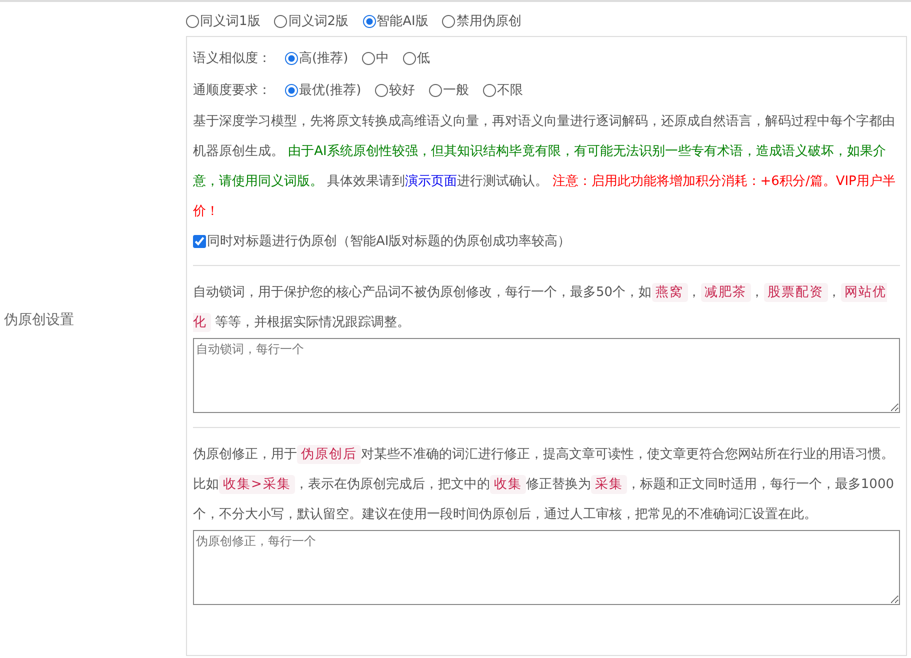  I want to click on radio-option: 高(推荐), so click(316, 58).